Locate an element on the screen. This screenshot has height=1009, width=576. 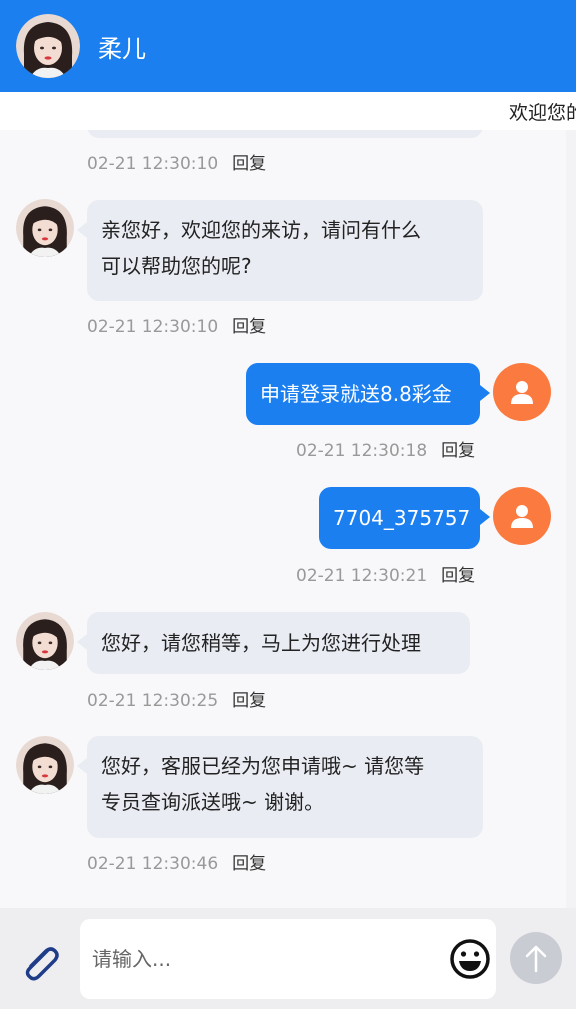
message-meta: 02-21 12:30:21 回复 is located at coordinates (385, 573).